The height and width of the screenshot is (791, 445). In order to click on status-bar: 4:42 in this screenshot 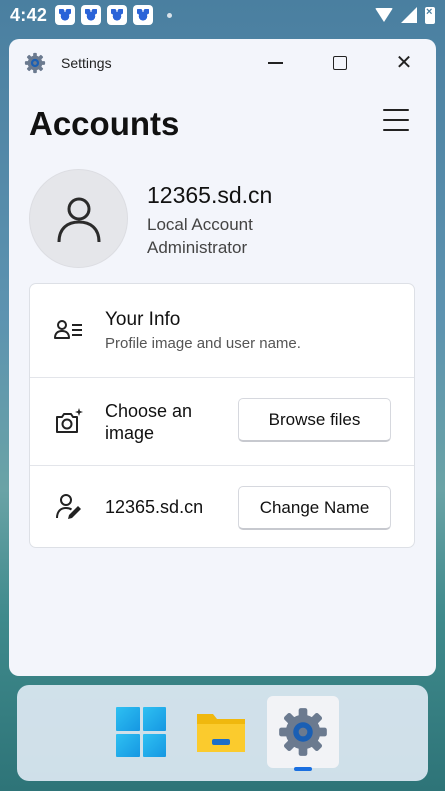, I will do `click(222, 15)`.